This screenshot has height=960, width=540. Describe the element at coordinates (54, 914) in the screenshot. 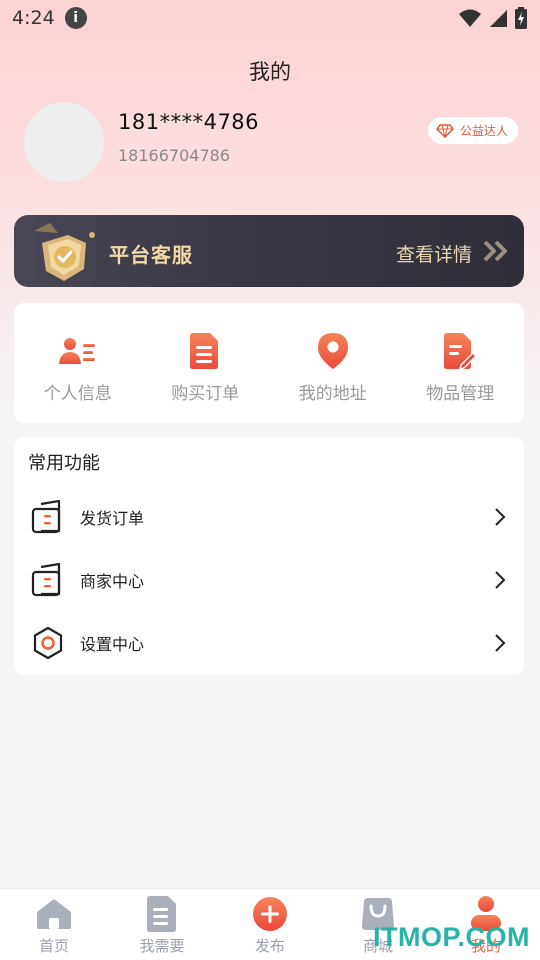

I see `home-icon` at that location.